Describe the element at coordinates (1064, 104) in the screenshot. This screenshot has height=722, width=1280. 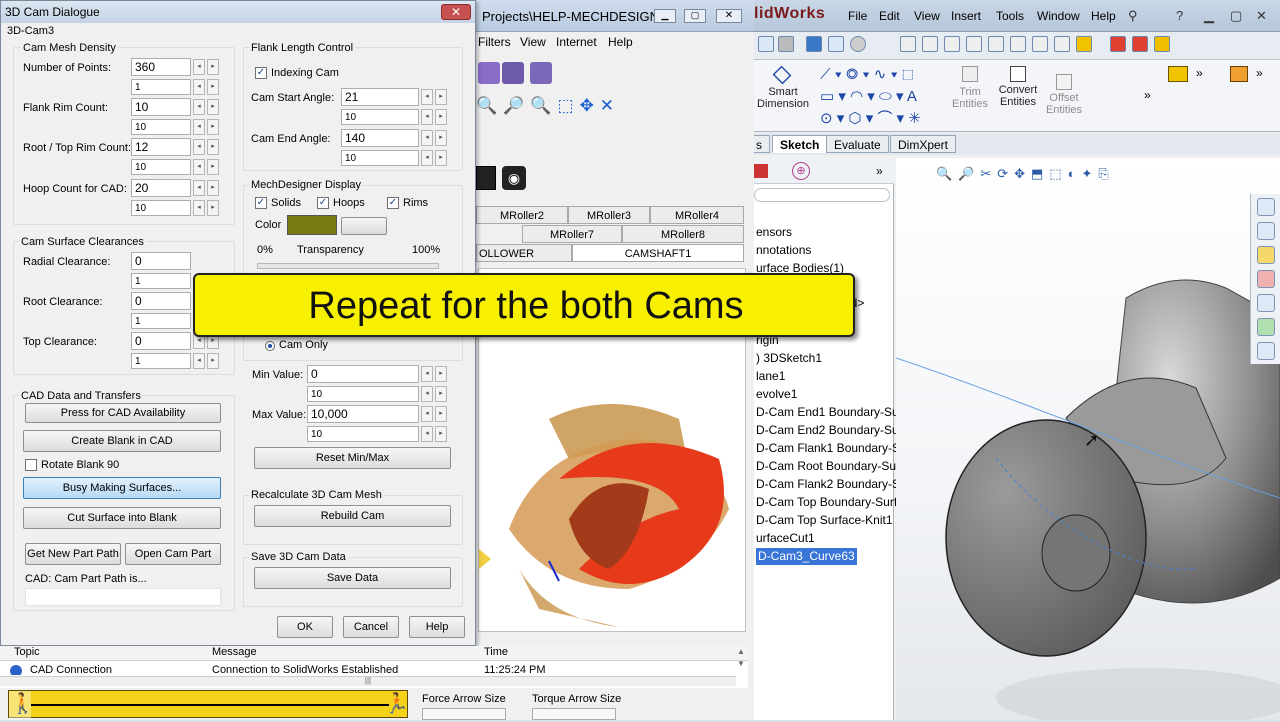
I see `offset-entities-label: Offset Entities` at that location.